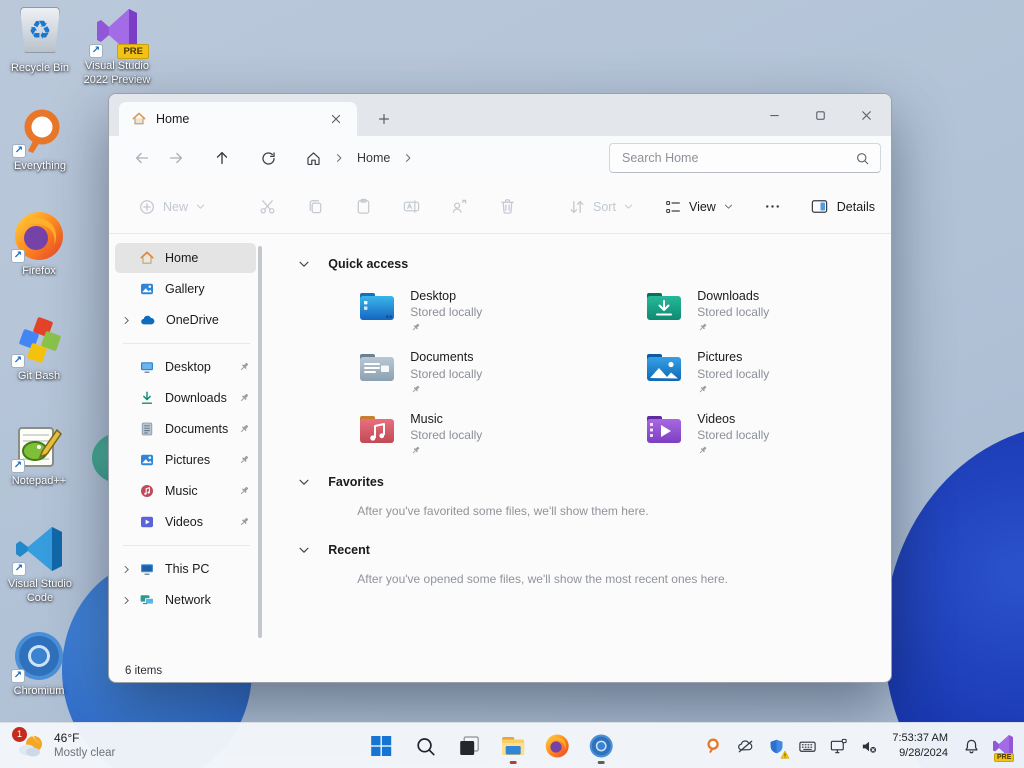  What do you see at coordinates (363, 207) in the screenshot?
I see `paste-button` at bounding box center [363, 207].